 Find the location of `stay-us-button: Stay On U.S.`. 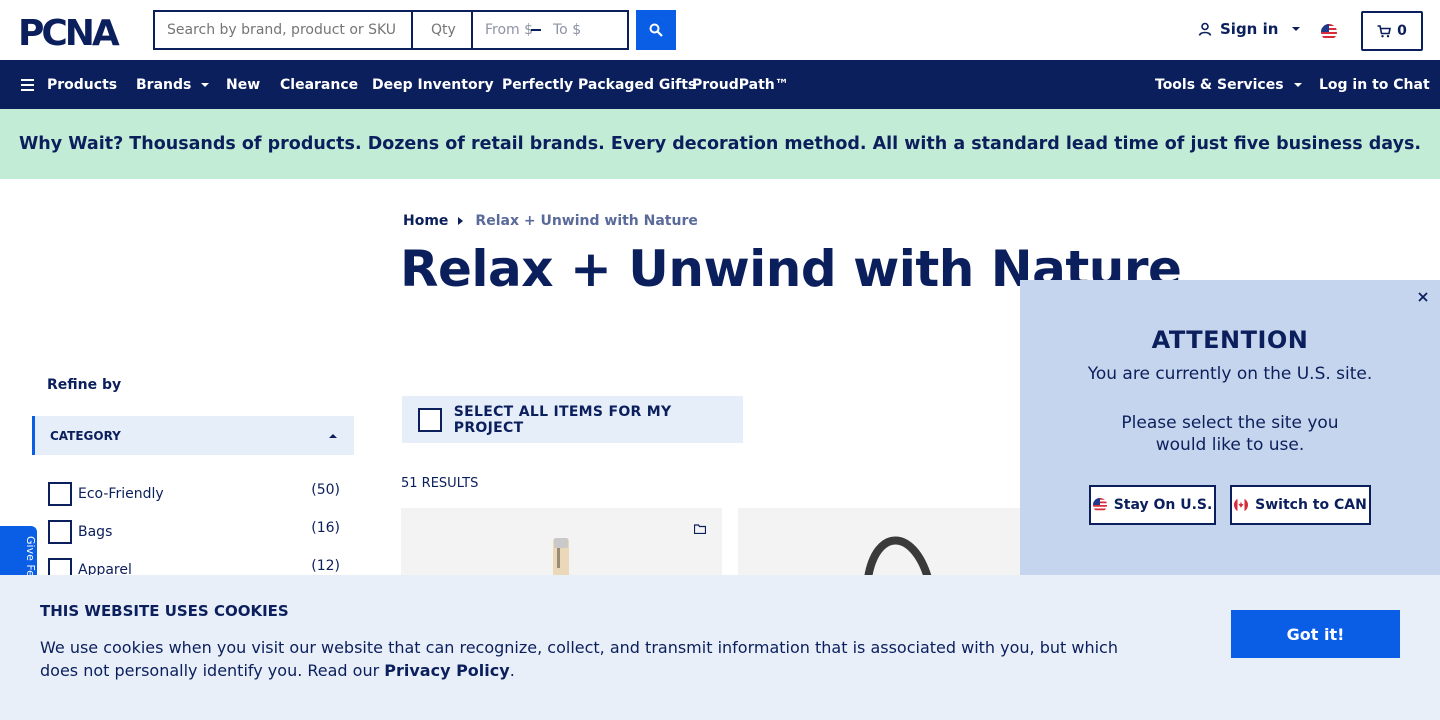

stay-us-button: Stay On U.S. is located at coordinates (1152, 505).